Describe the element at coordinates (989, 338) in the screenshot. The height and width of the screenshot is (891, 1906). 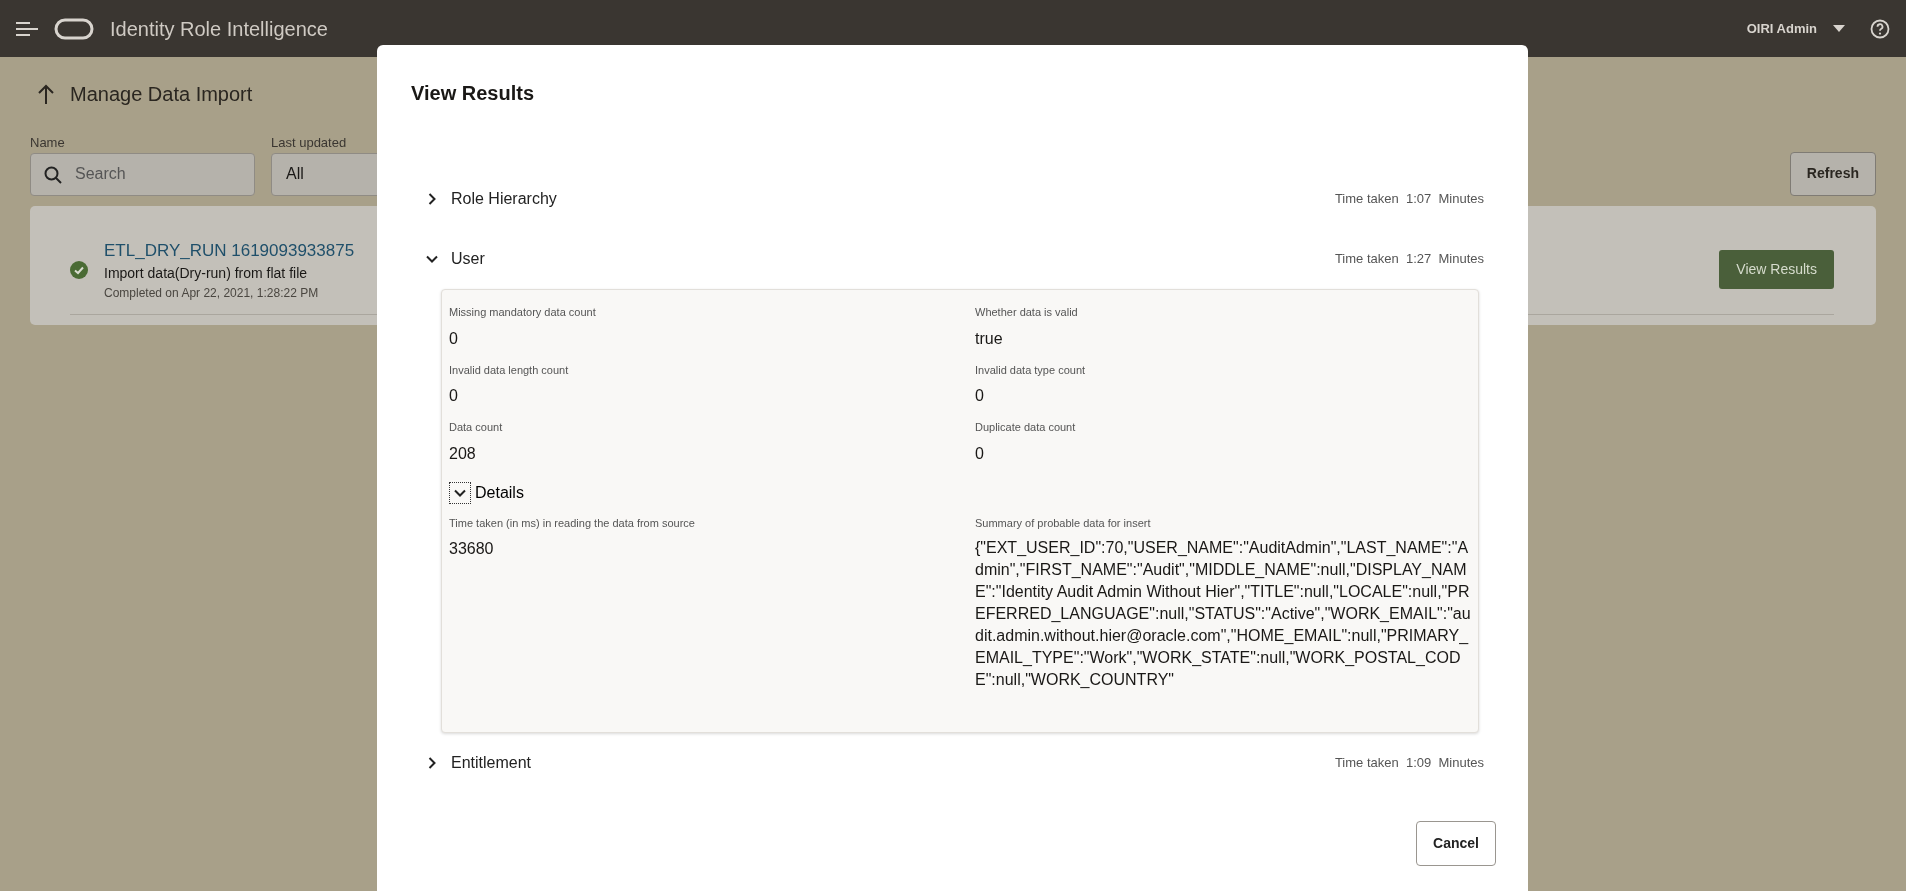
I see `stat-value: true` at that location.